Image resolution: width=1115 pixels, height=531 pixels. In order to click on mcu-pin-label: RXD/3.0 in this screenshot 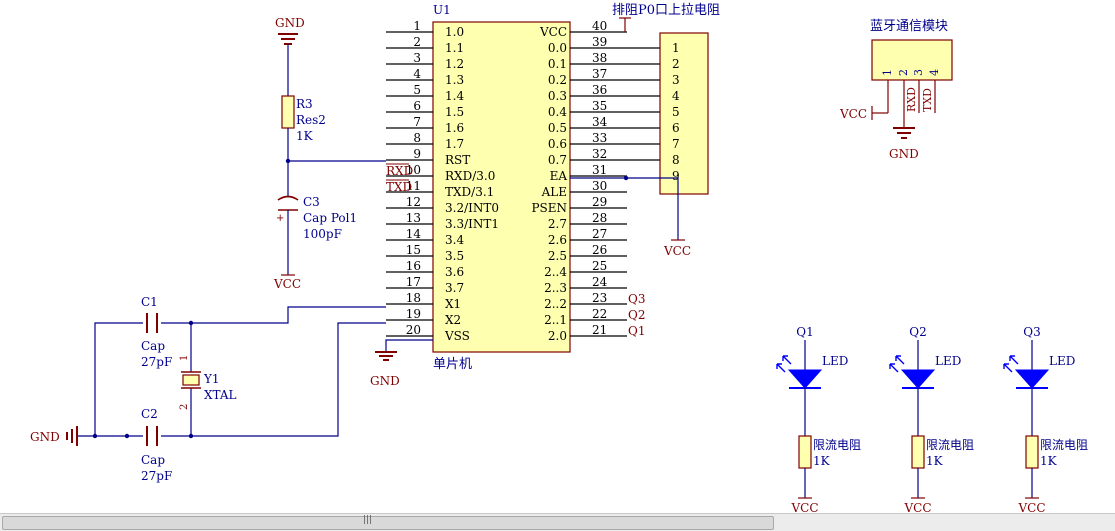, I will do `click(470, 176)`.